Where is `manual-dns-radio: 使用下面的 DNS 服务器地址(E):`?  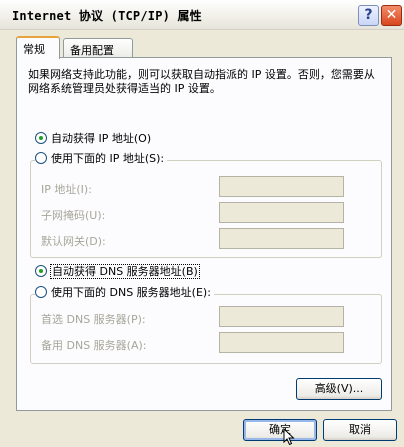
manual-dns-radio: 使用下面的 DNS 服务器地址(E): is located at coordinates (124, 293).